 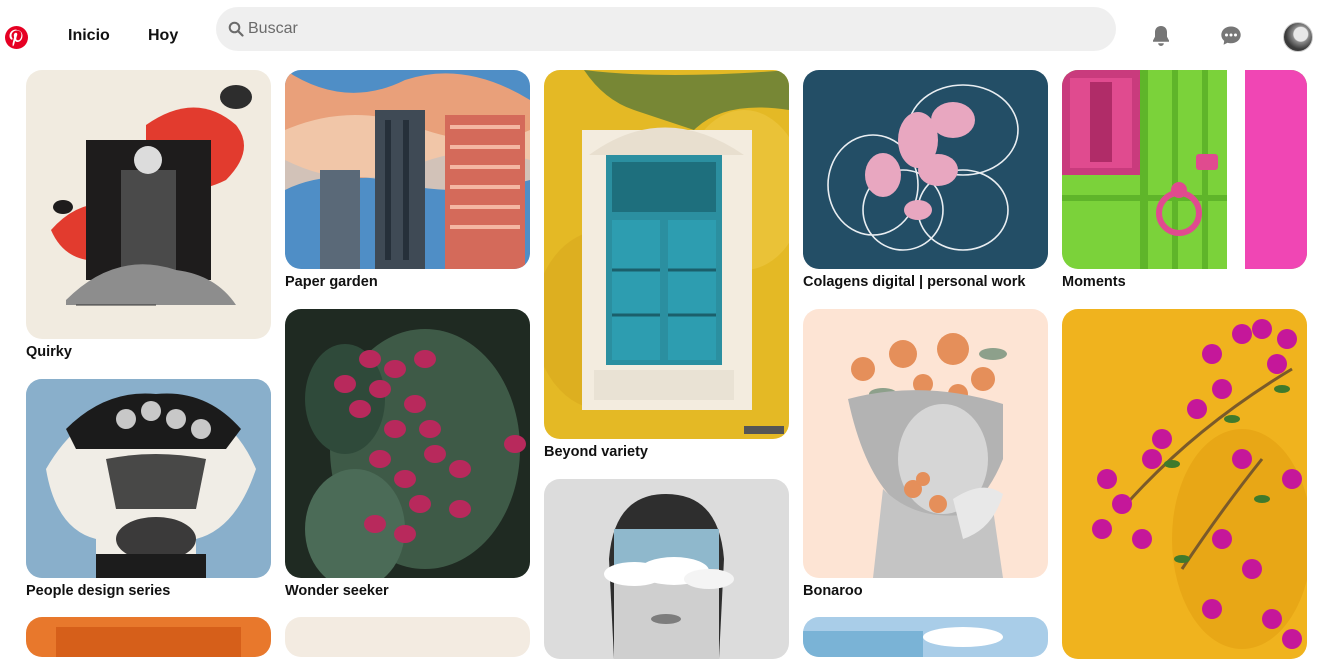 What do you see at coordinates (49, 352) in the screenshot?
I see `pin-title: Quirky` at bounding box center [49, 352].